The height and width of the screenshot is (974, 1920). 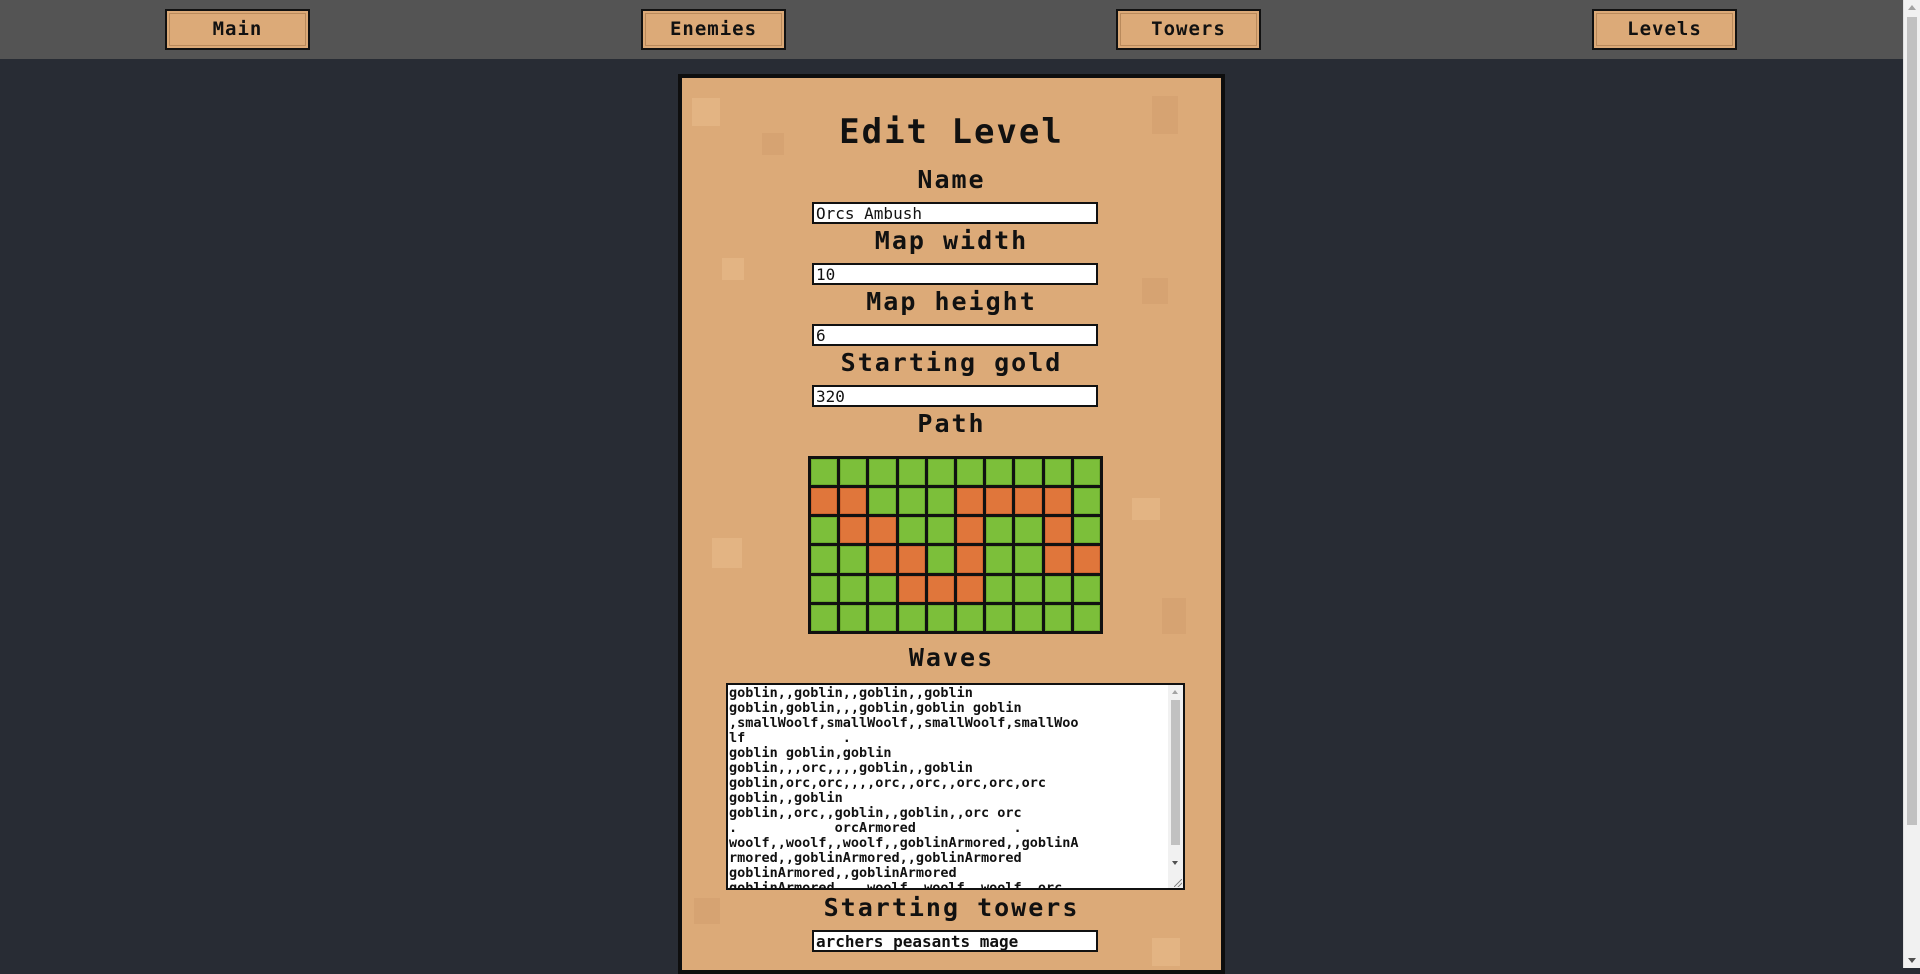 What do you see at coordinates (955, 274) in the screenshot?
I see `map-width-input` at bounding box center [955, 274].